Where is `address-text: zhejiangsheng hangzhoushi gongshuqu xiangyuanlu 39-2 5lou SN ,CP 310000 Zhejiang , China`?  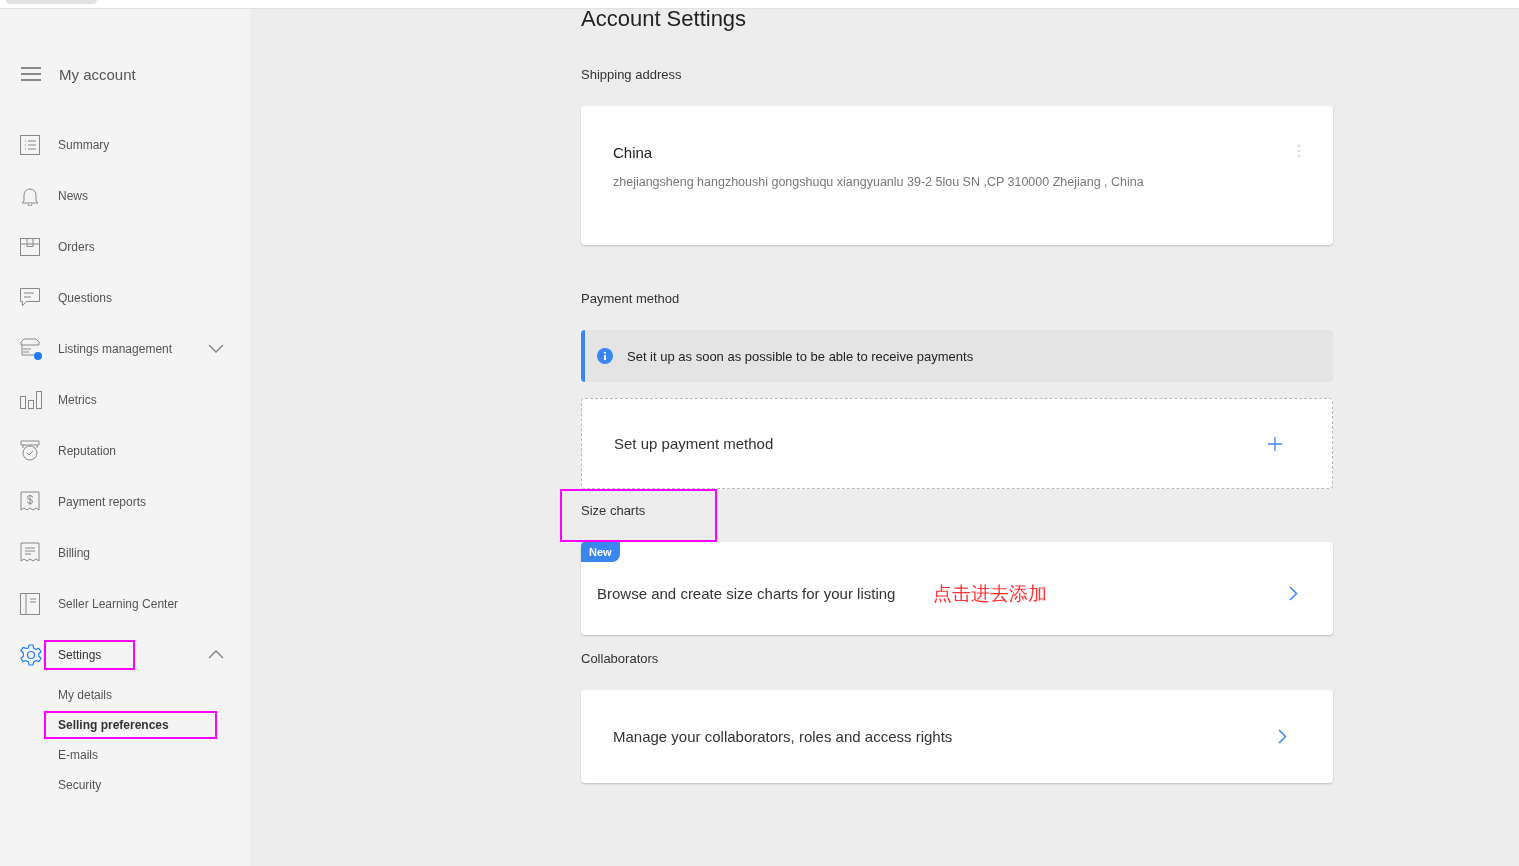
address-text: zhejiangsheng hangzhoushi gongshuqu xiangyuanlu 39-2 5lou SN ,CP 310000 Zhejiang , China is located at coordinates (878, 182).